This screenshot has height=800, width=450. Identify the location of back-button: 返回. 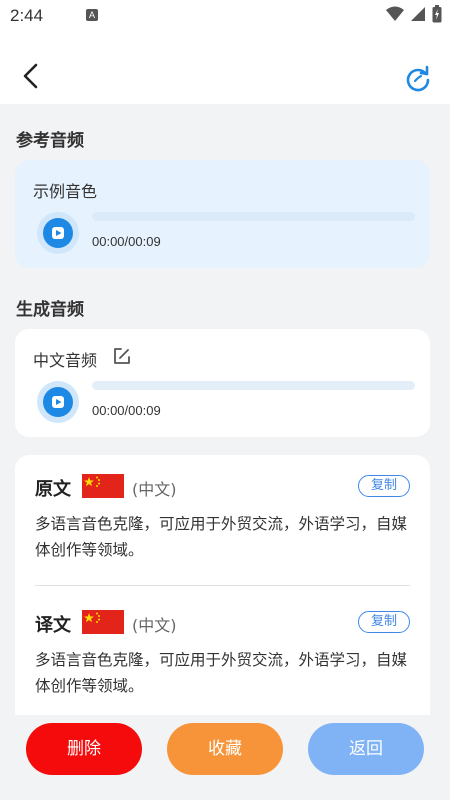
(366, 749).